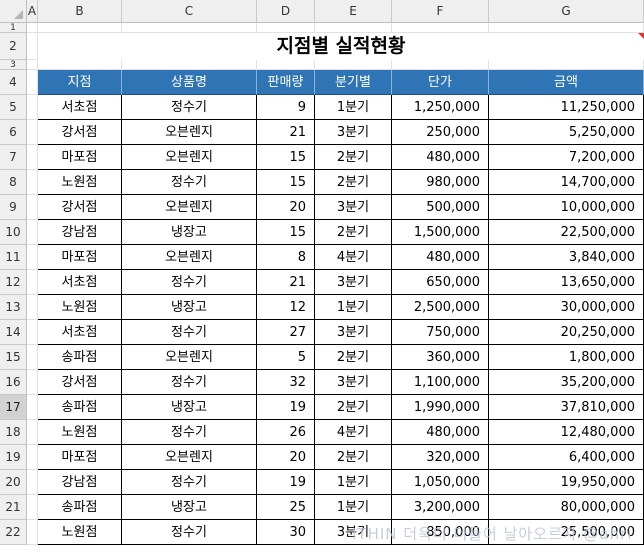 This screenshot has width=644, height=559. Describe the element at coordinates (13, 532) in the screenshot. I see `row-header-22: 22` at that location.